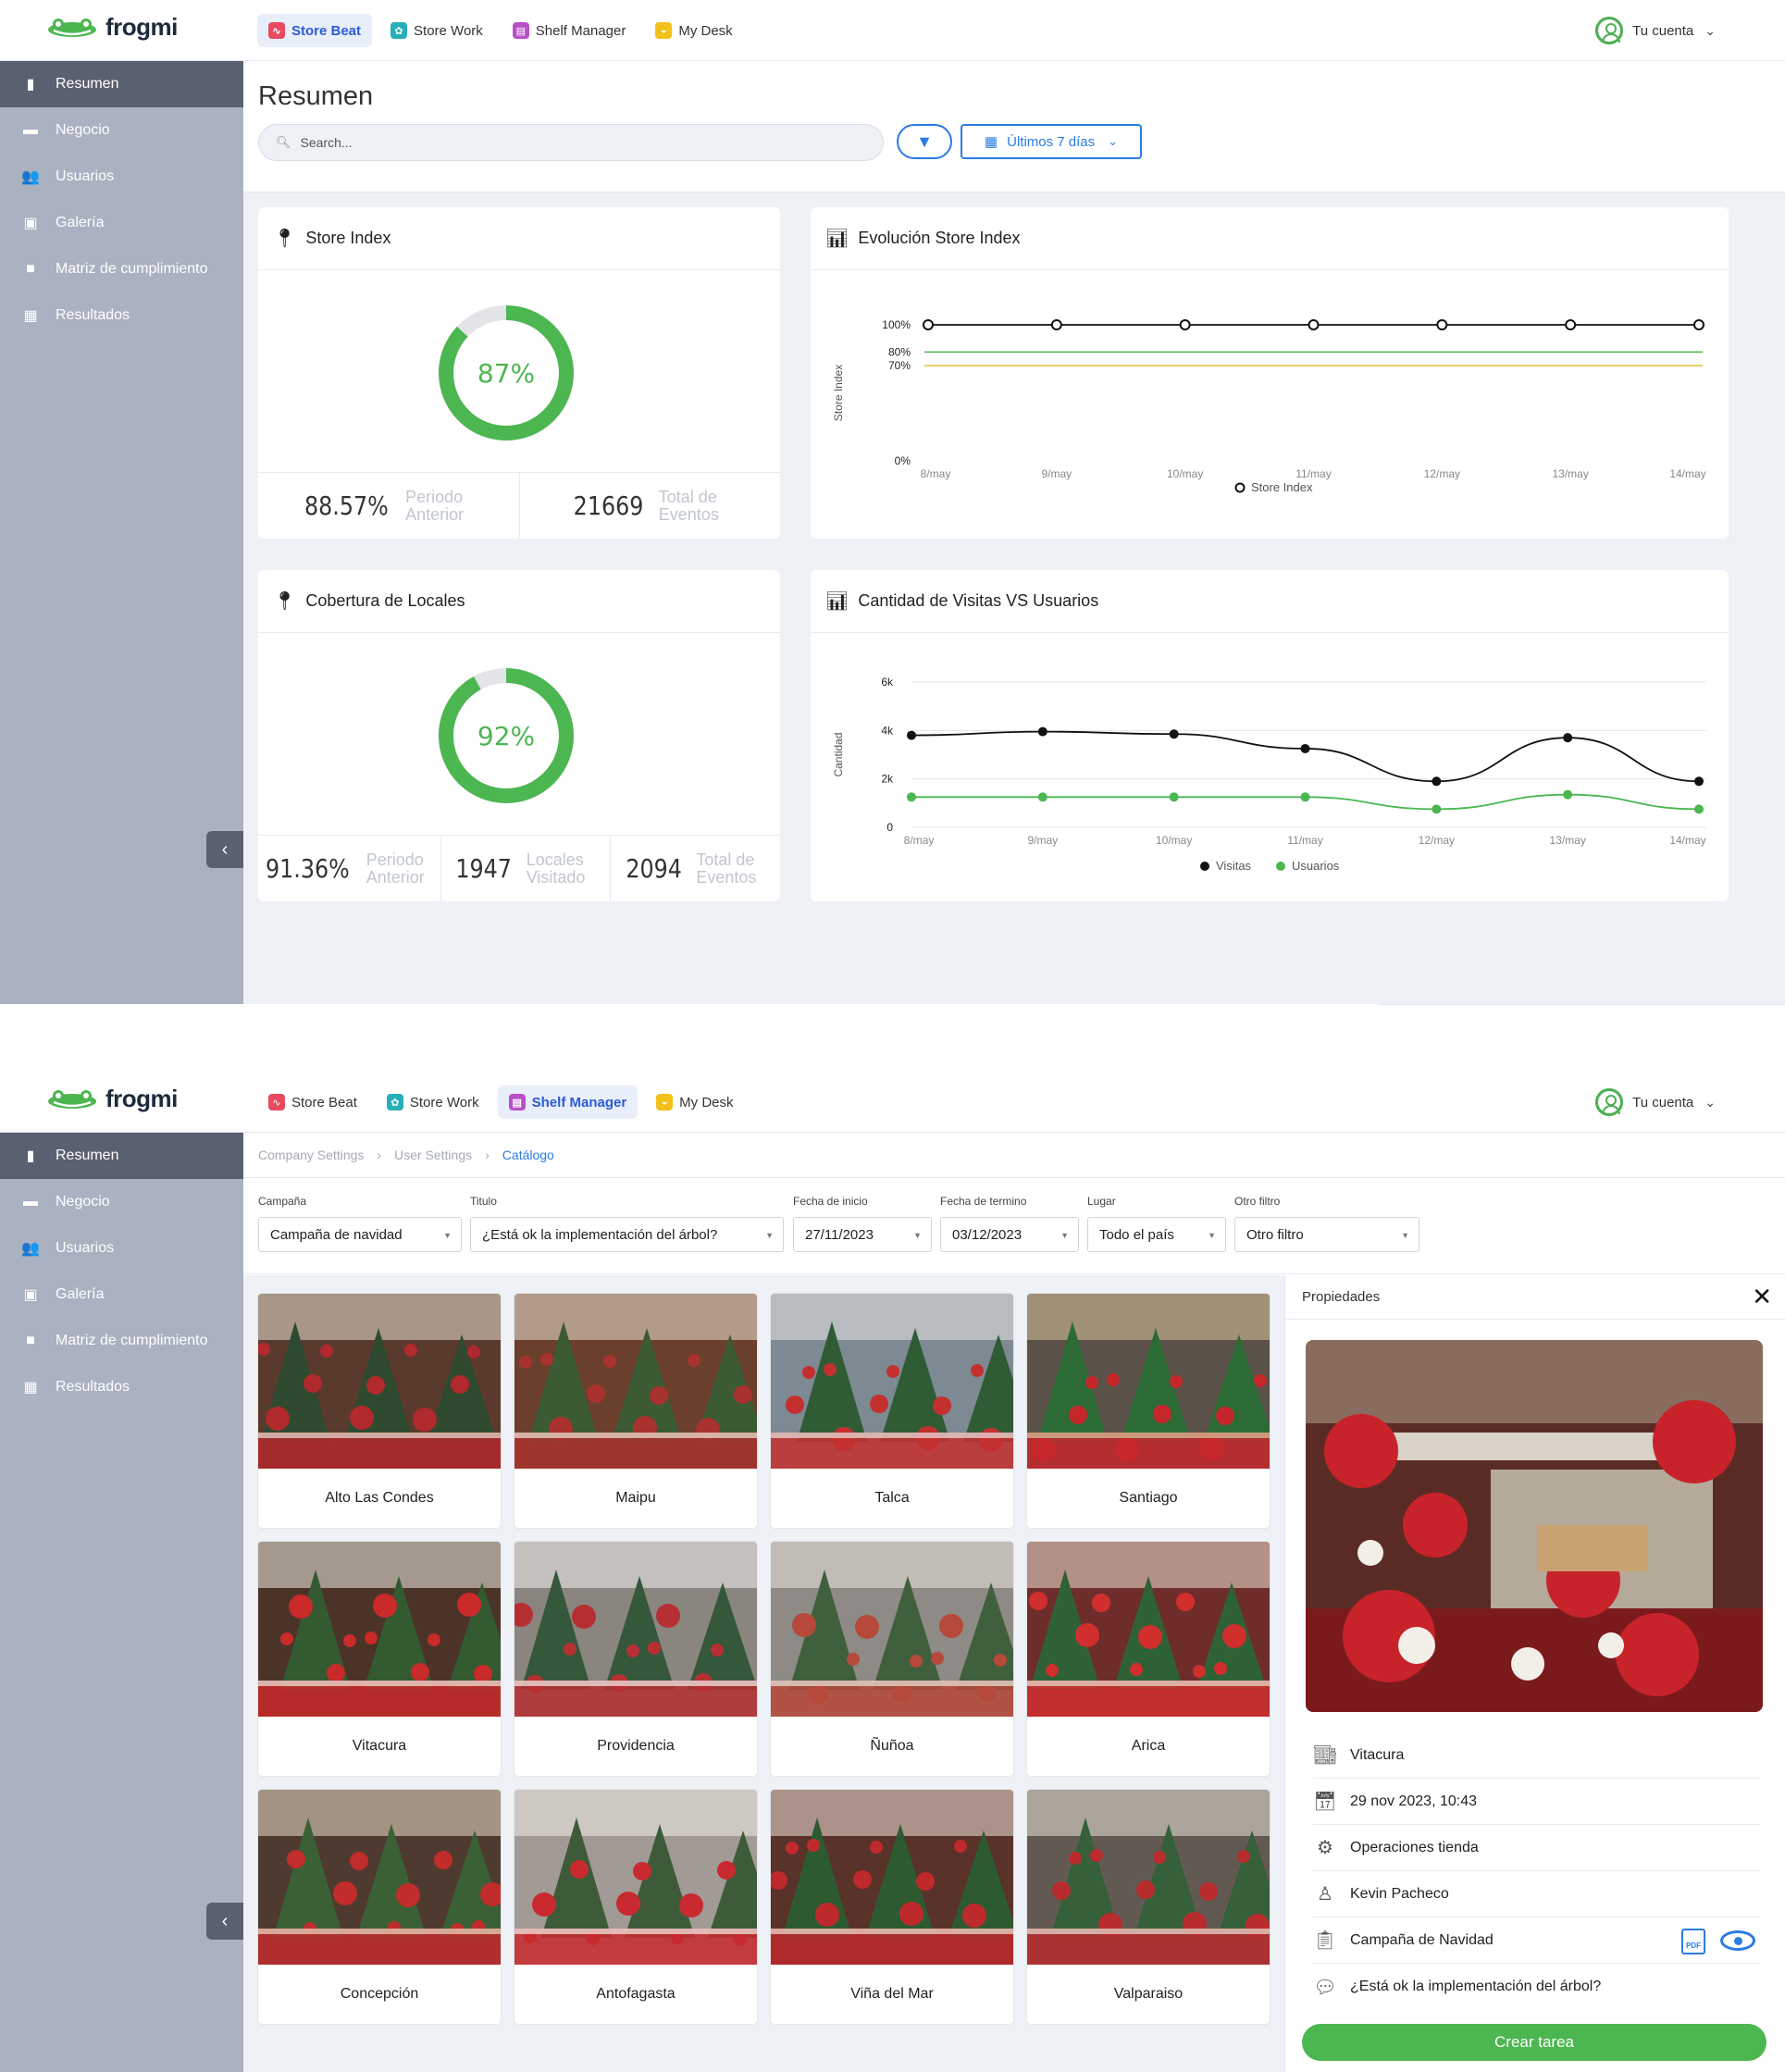 The image size is (1785, 2072). I want to click on person-icon: ♙, so click(1325, 1894).